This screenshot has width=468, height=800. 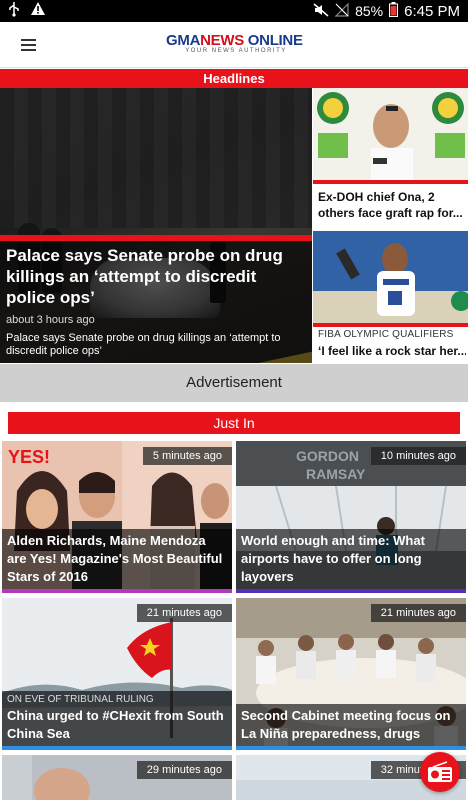 I want to click on radio-icon, so click(x=440, y=772).